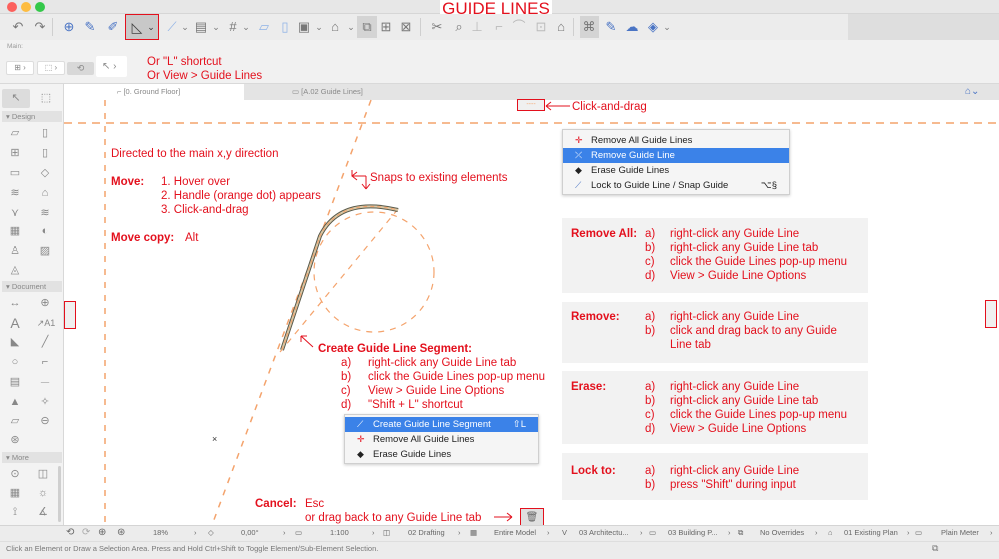  I want to click on segment-icon: ⟋, so click(360, 424).